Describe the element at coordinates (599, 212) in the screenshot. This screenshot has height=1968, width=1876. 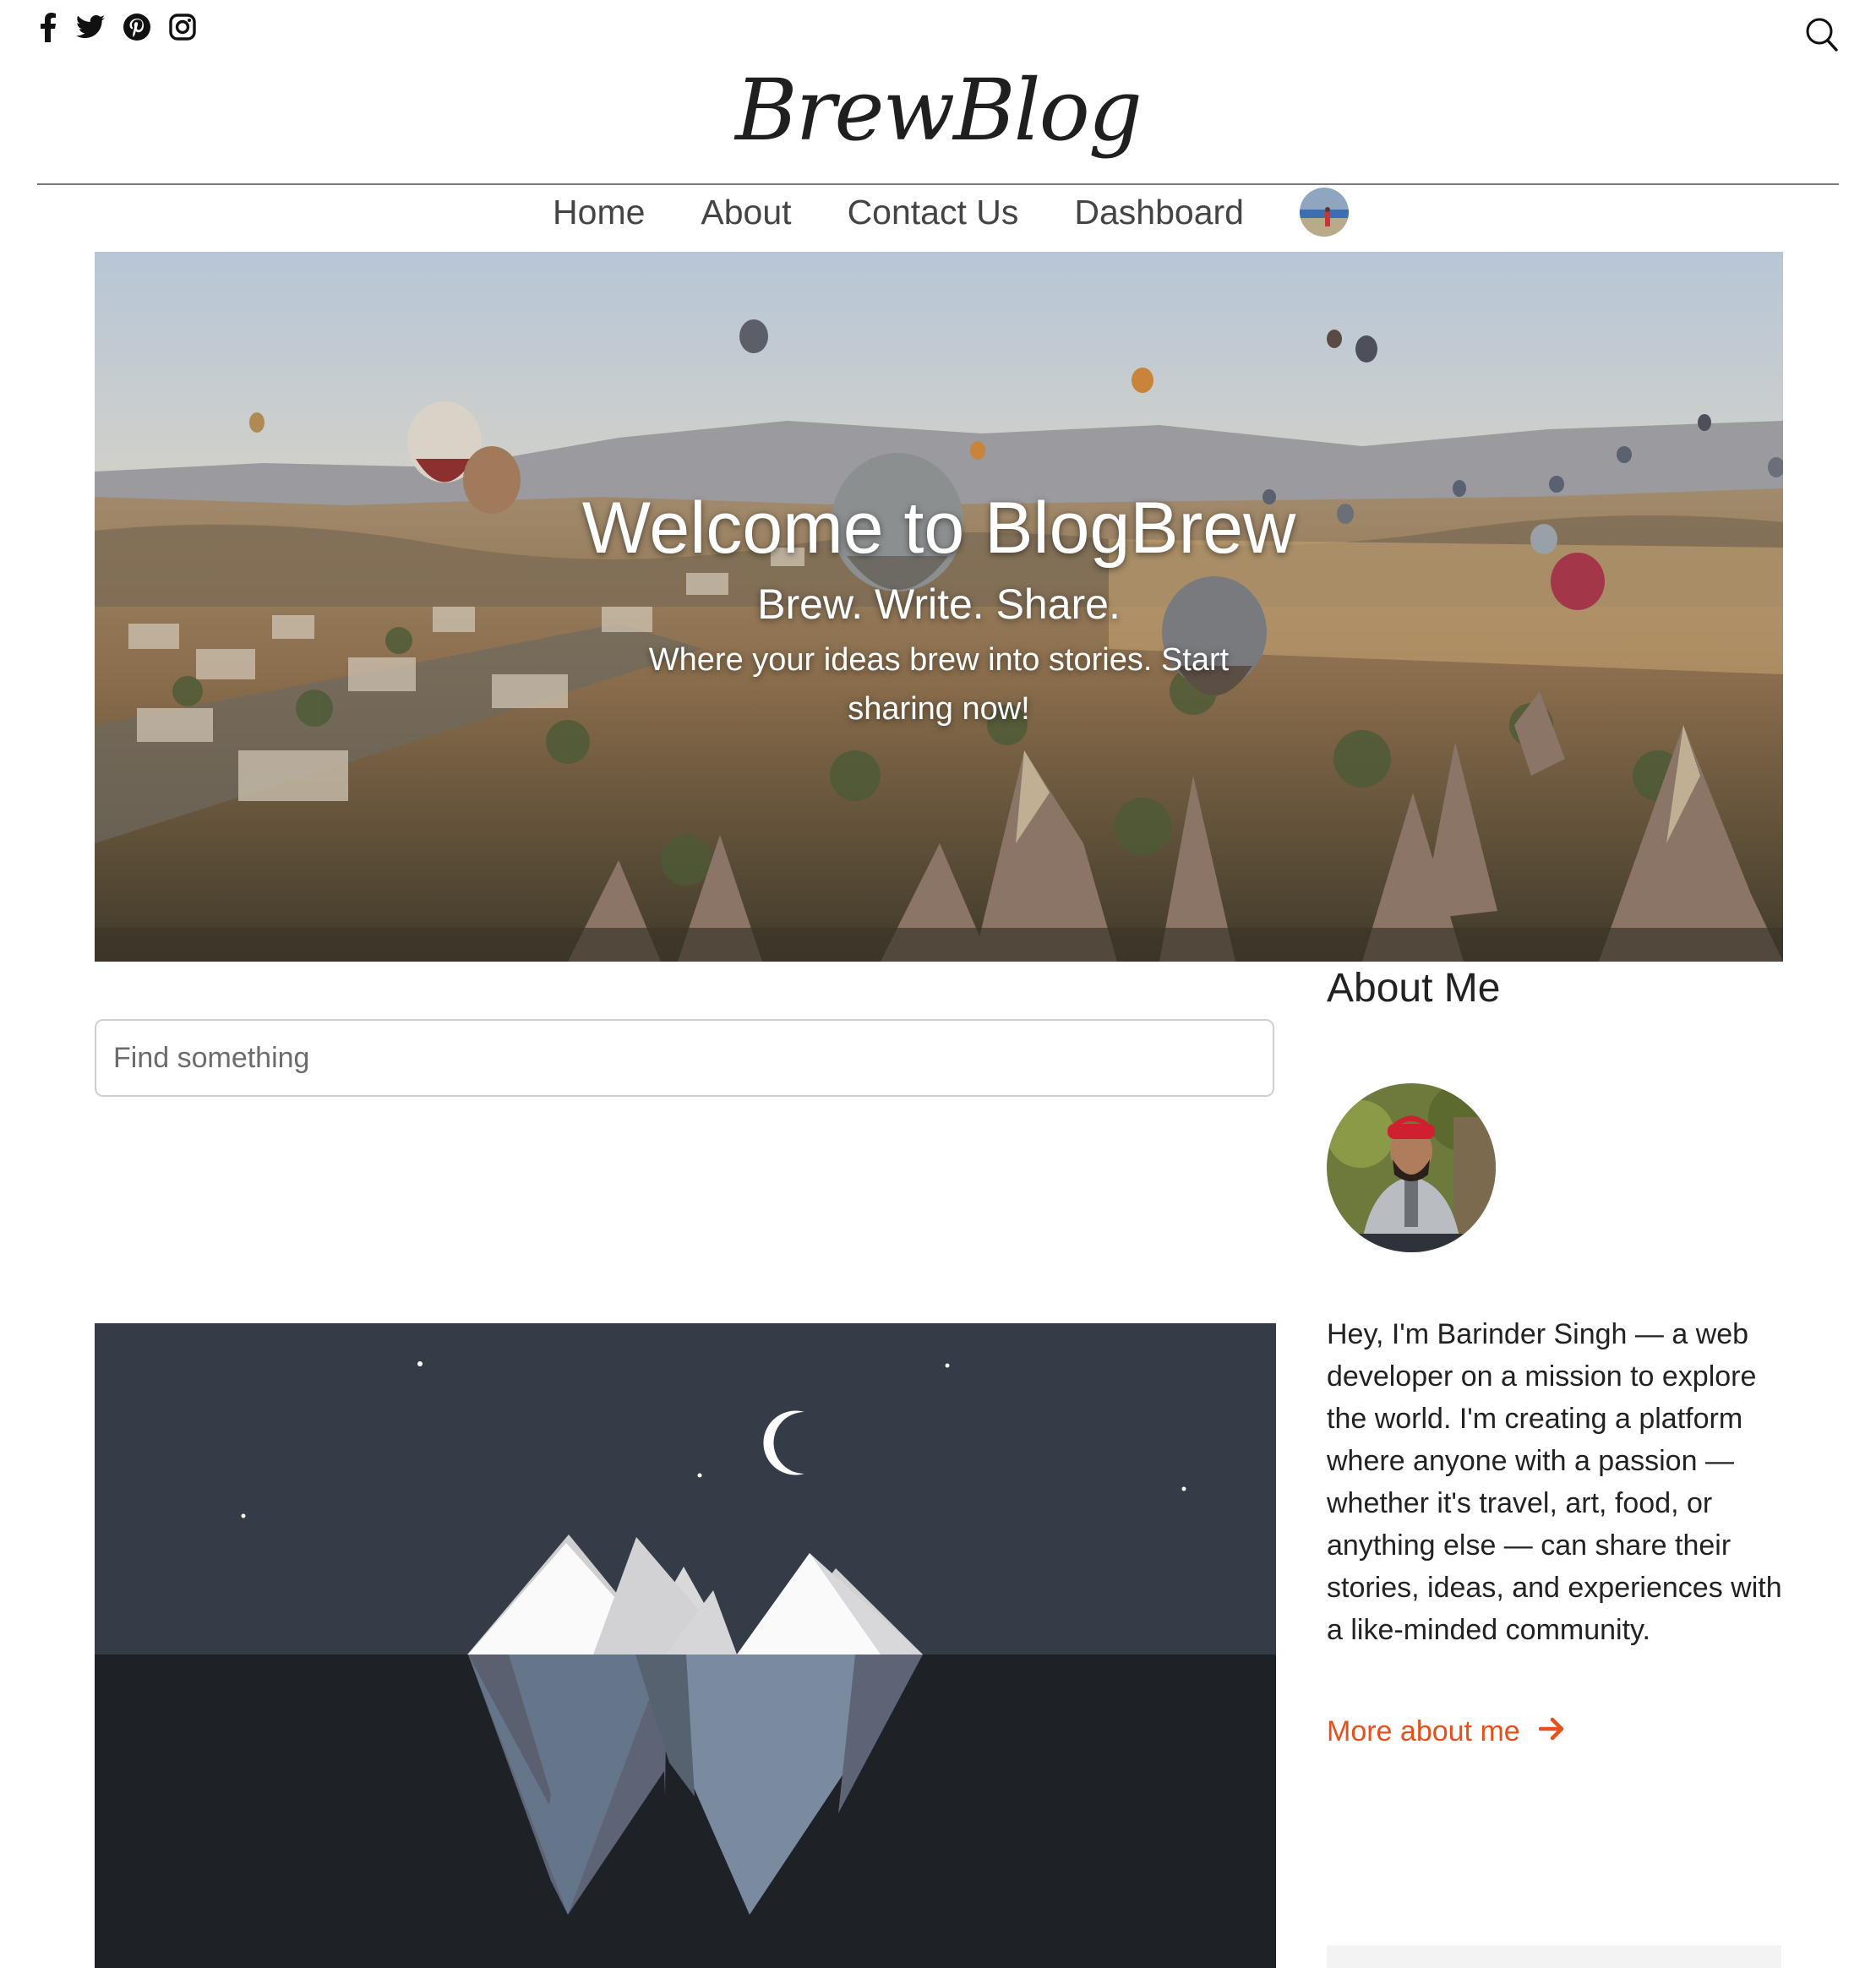
I see `nav-item-home: Home` at that location.